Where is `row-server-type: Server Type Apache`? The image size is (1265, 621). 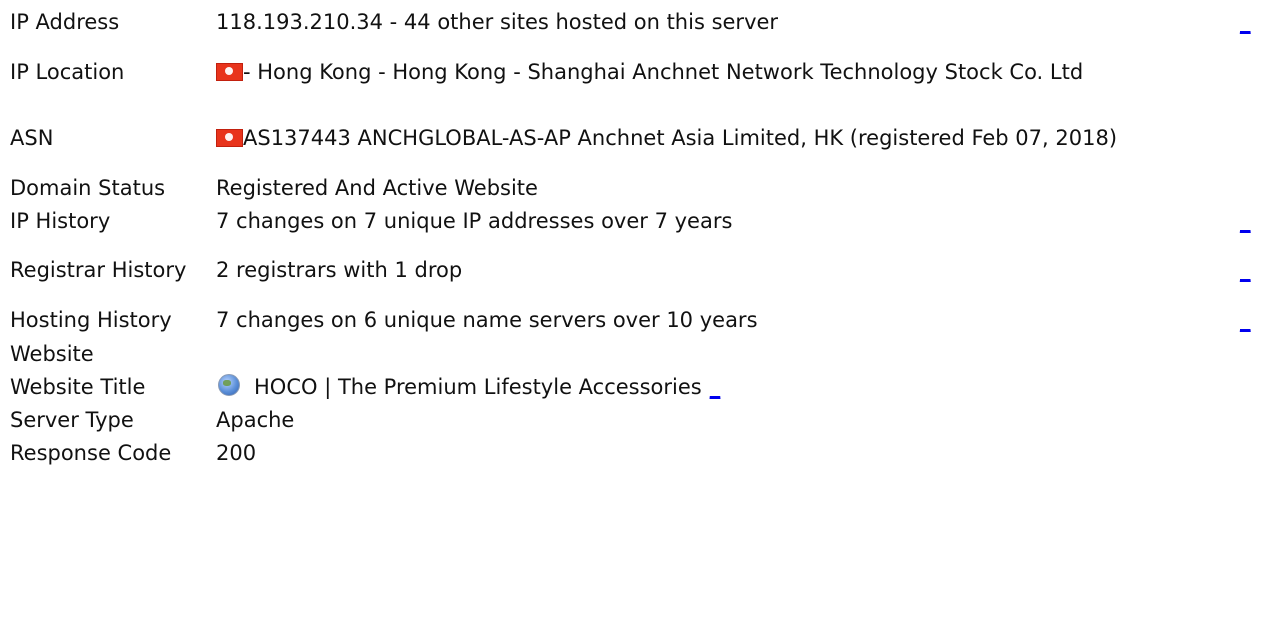
row-server-type: Server Type Apache is located at coordinates (630, 419).